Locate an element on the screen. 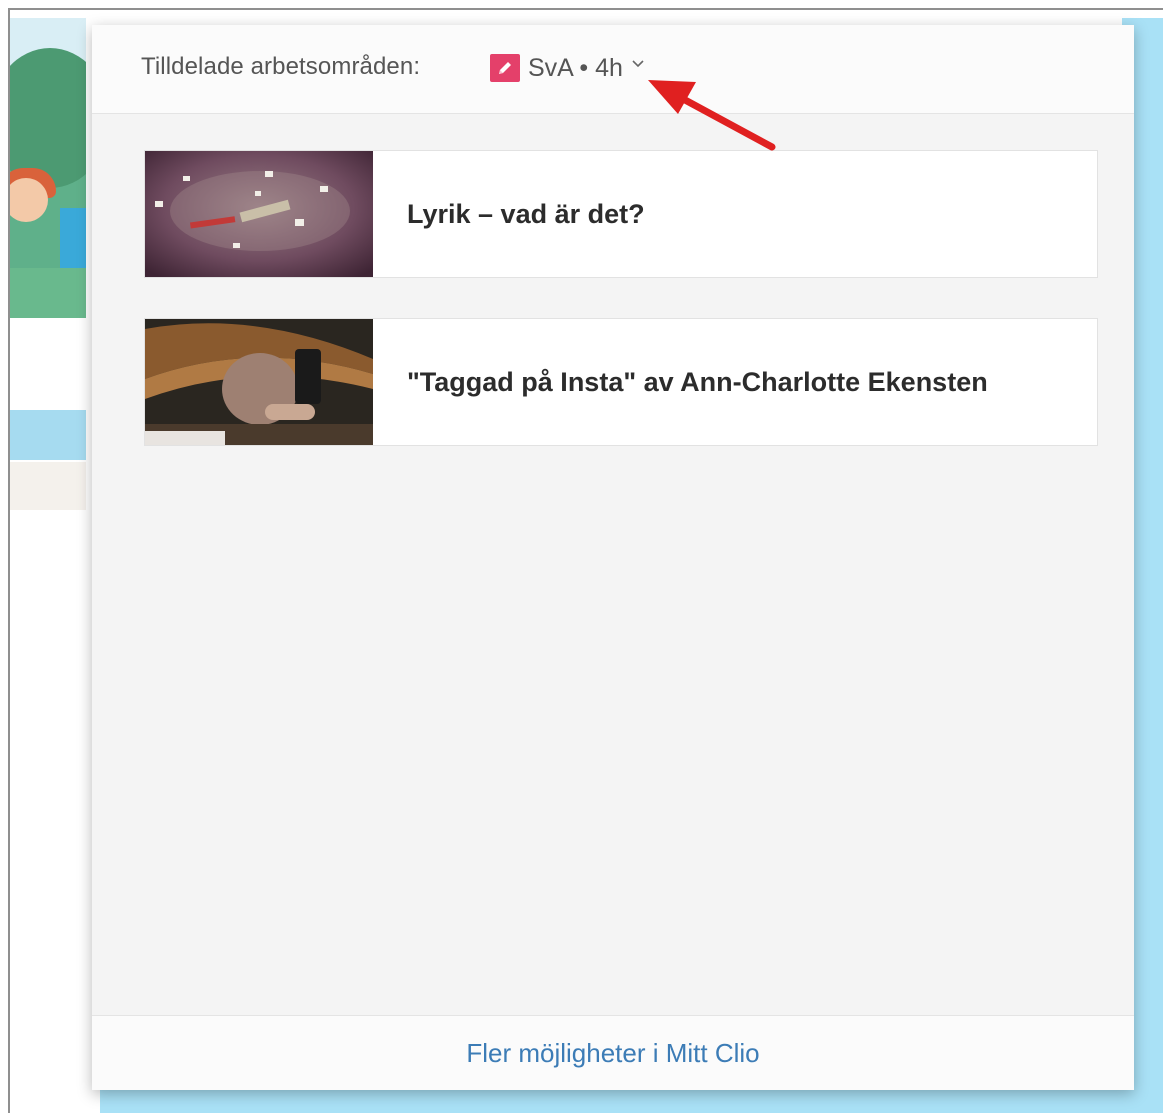 This screenshot has width=1163, height=1113. background-strip is located at coordinates (48, 486).